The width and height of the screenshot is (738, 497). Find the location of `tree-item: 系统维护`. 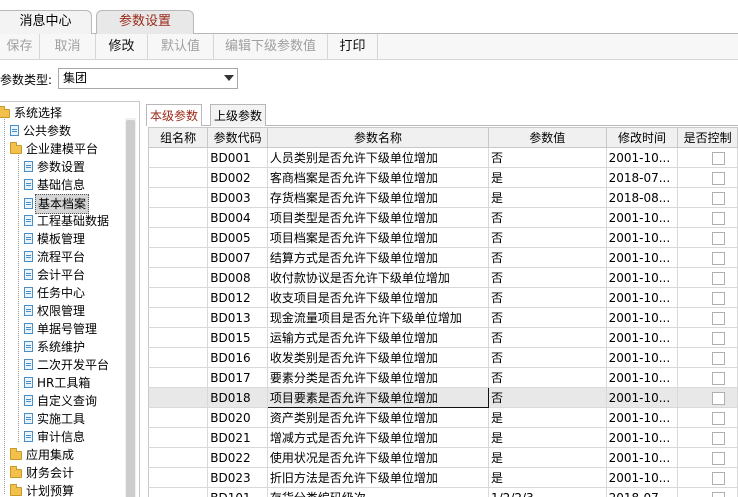

tree-item: 系统维护 is located at coordinates (55, 347).